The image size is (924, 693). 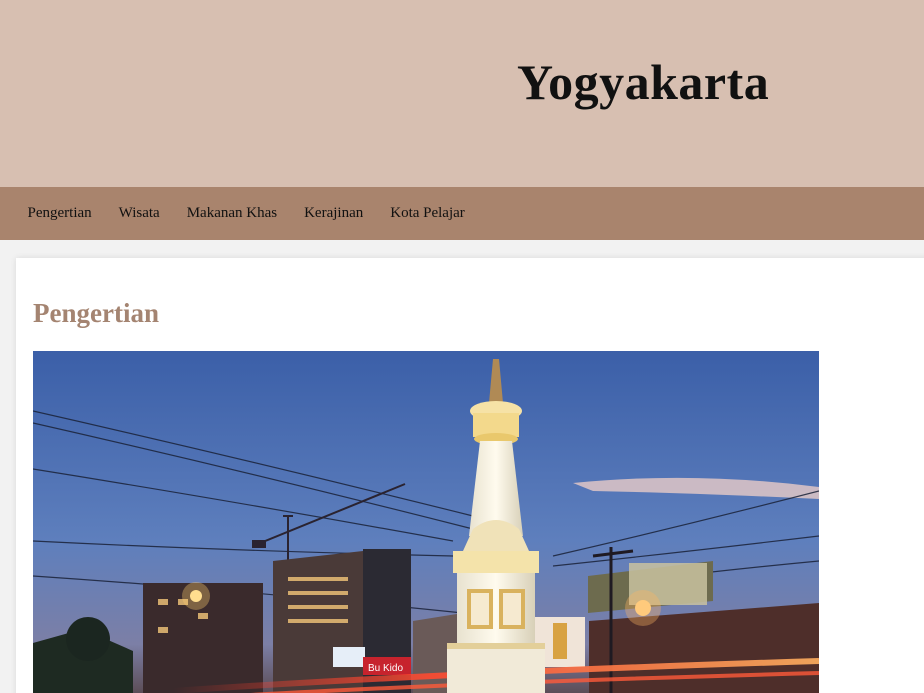 I want to click on nav-item-kota-pelajar: Kota Pelajar, so click(x=428, y=213).